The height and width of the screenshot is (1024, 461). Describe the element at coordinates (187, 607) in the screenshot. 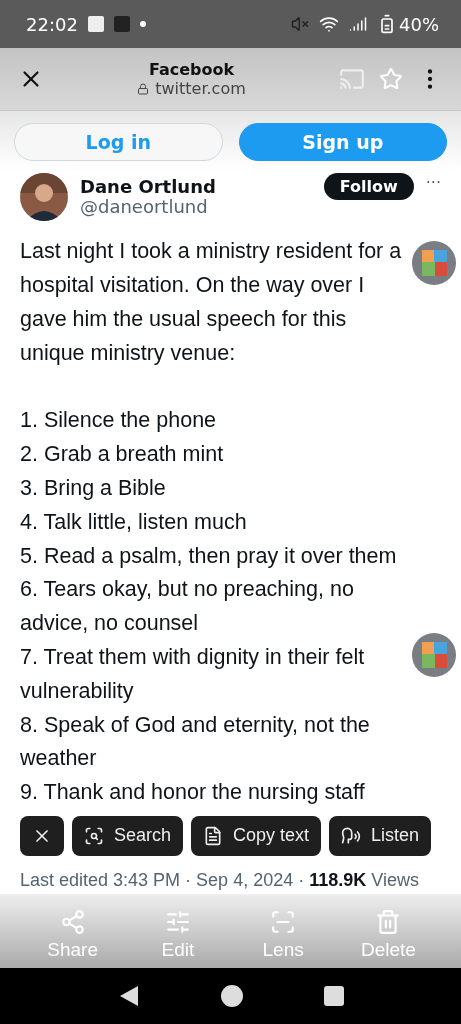

I see `list-item: 6. Tears okay, but no preaching, no advice, no counsel` at that location.